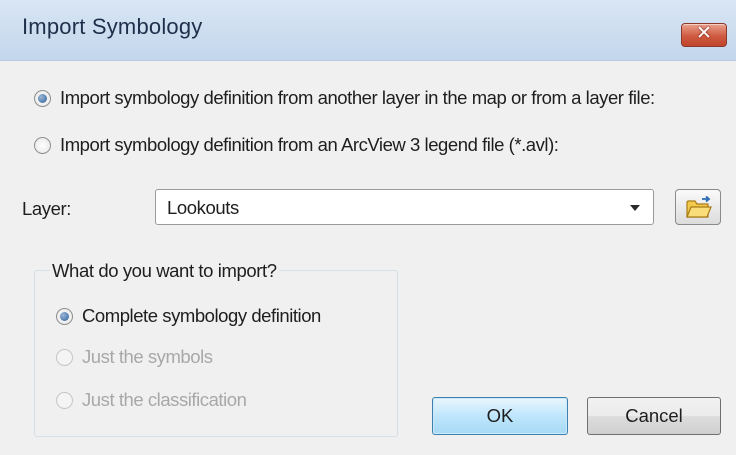 The height and width of the screenshot is (455, 736). What do you see at coordinates (404, 207) in the screenshot?
I see `layer-dropdown: Lookouts` at bounding box center [404, 207].